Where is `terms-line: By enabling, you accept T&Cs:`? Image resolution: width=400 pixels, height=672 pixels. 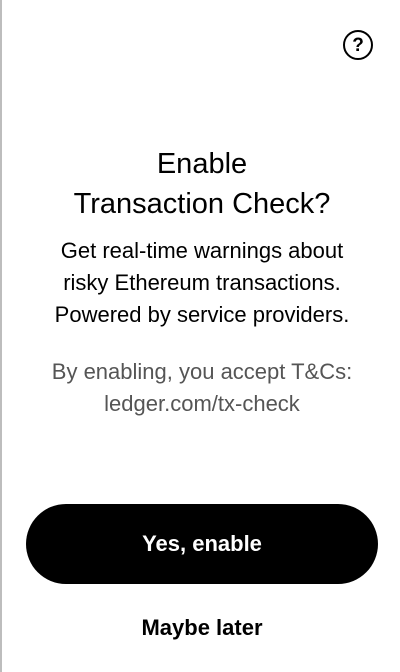
terms-line: By enabling, you accept T&Cs: is located at coordinates (202, 371).